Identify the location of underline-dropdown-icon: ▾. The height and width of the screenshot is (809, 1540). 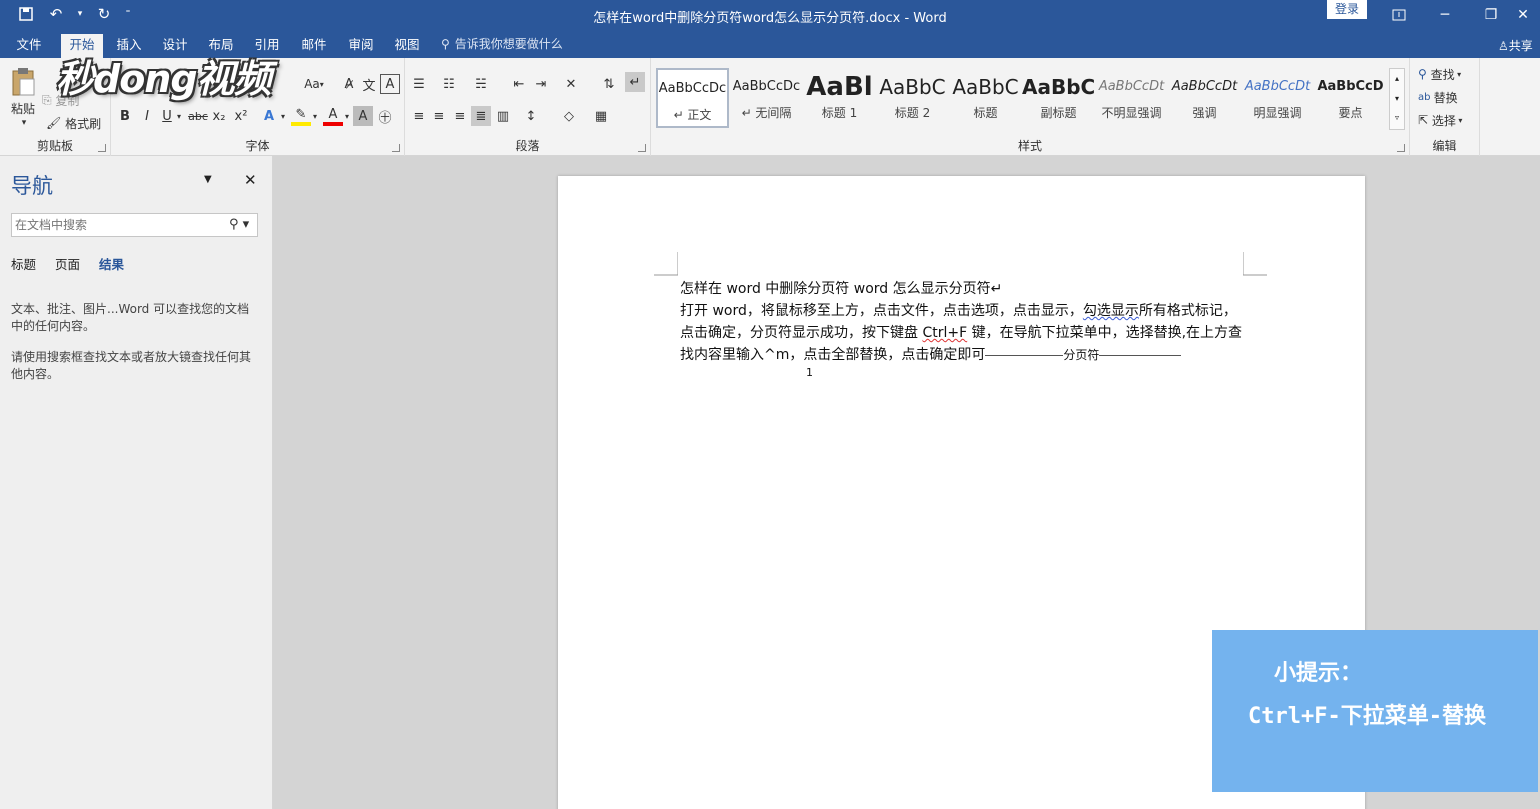
(179, 116).